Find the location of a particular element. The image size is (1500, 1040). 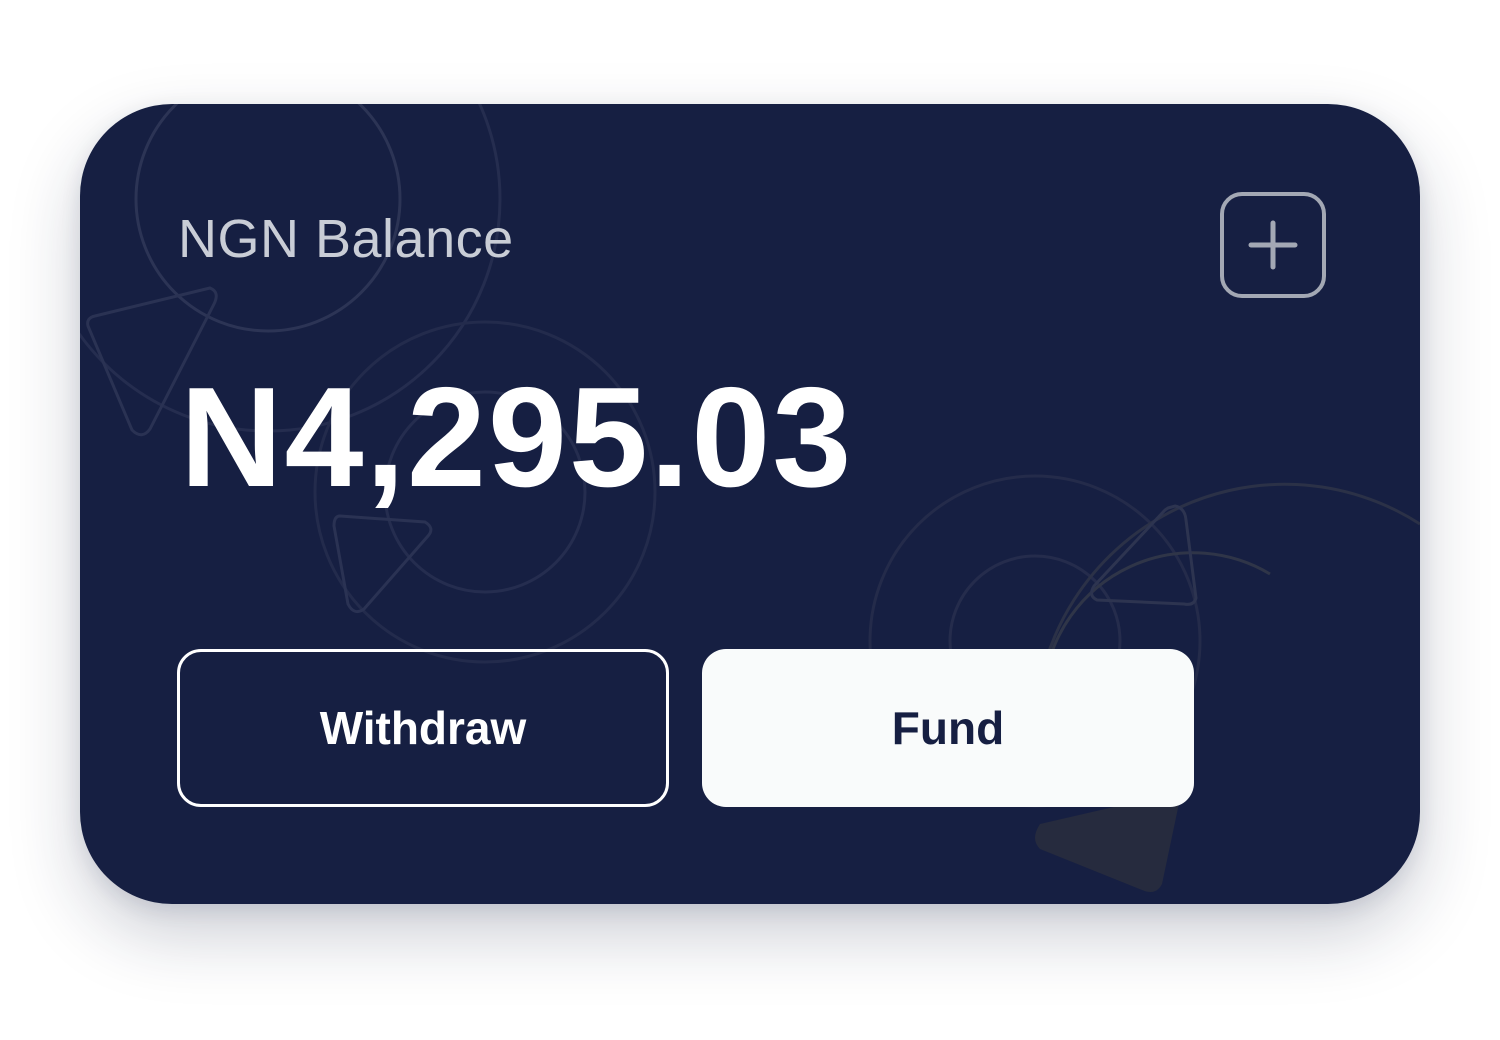

plus-icon is located at coordinates (1273, 245).